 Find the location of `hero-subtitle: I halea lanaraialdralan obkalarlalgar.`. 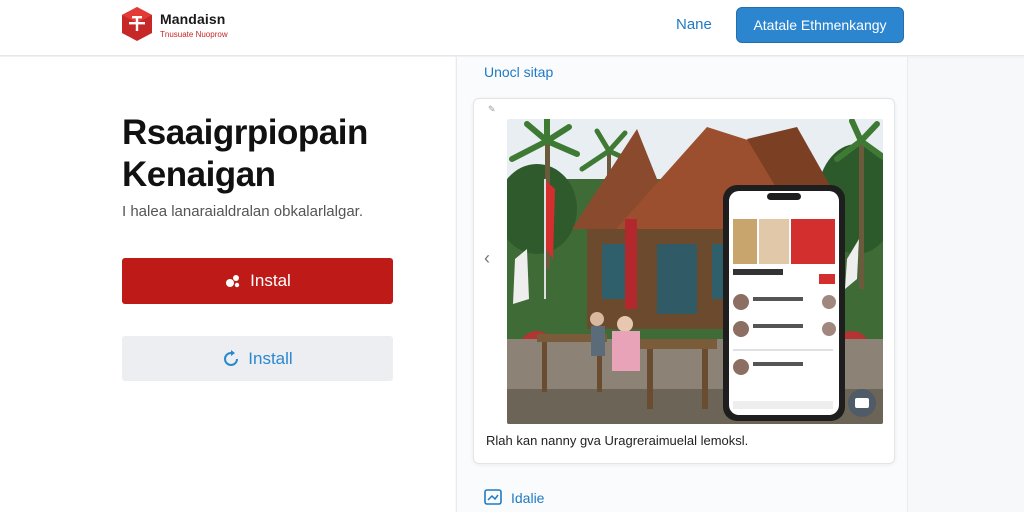

hero-subtitle: I halea lanaraialdralan obkalarlalgar. is located at coordinates (242, 211).